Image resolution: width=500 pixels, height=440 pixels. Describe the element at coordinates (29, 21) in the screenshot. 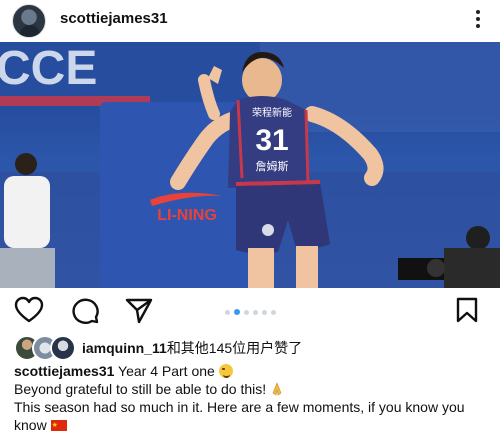

I see `avatar` at that location.